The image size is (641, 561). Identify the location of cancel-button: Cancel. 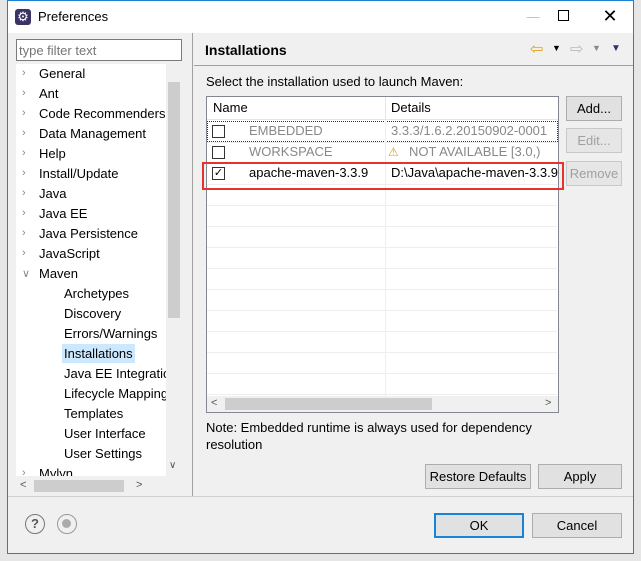
(577, 525).